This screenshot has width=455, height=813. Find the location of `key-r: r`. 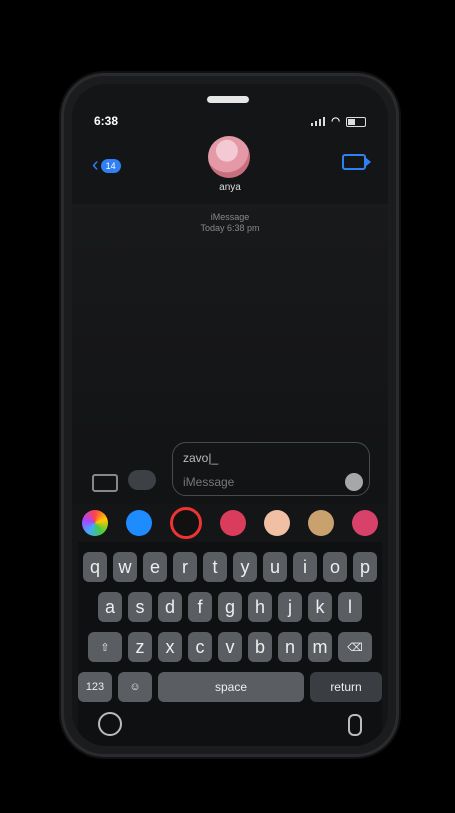

key-r: r is located at coordinates (185, 567).